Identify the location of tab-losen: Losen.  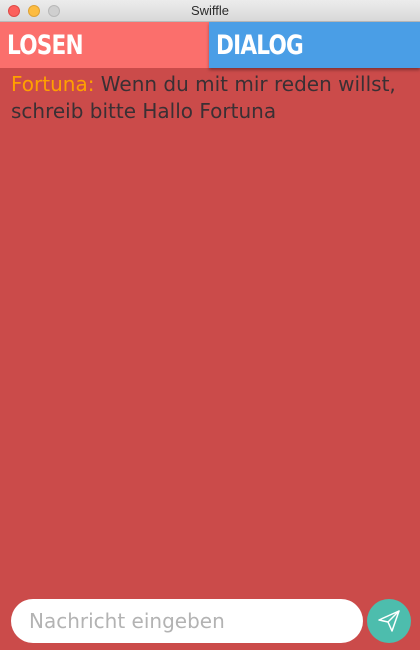
(104, 45).